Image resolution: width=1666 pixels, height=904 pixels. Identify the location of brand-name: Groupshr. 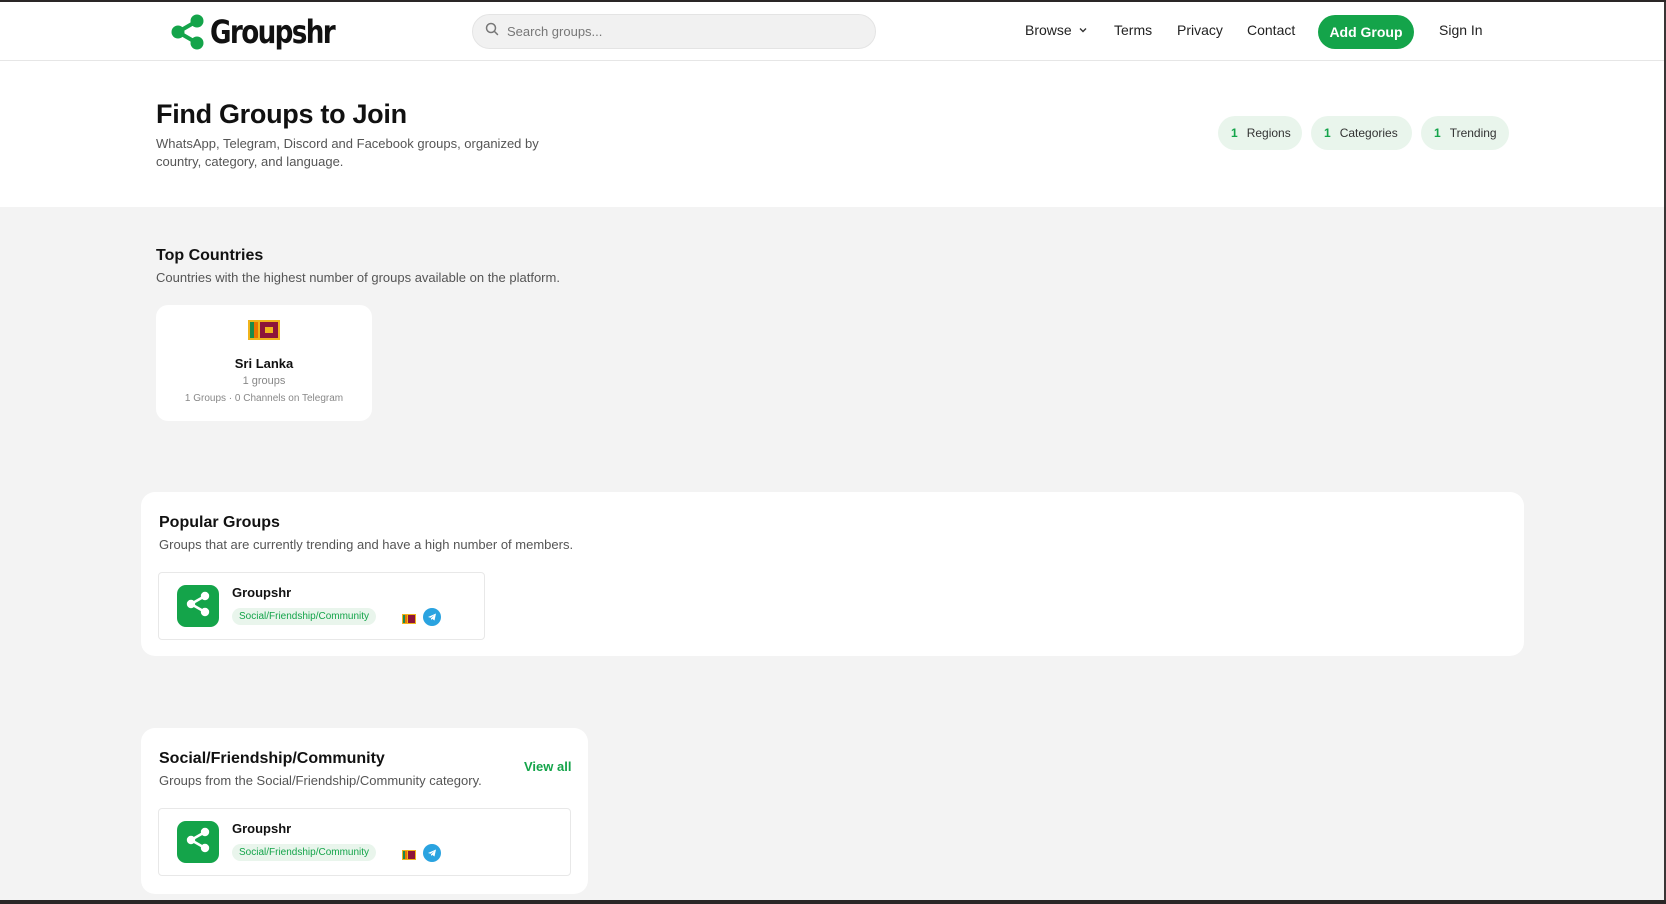
(273, 32).